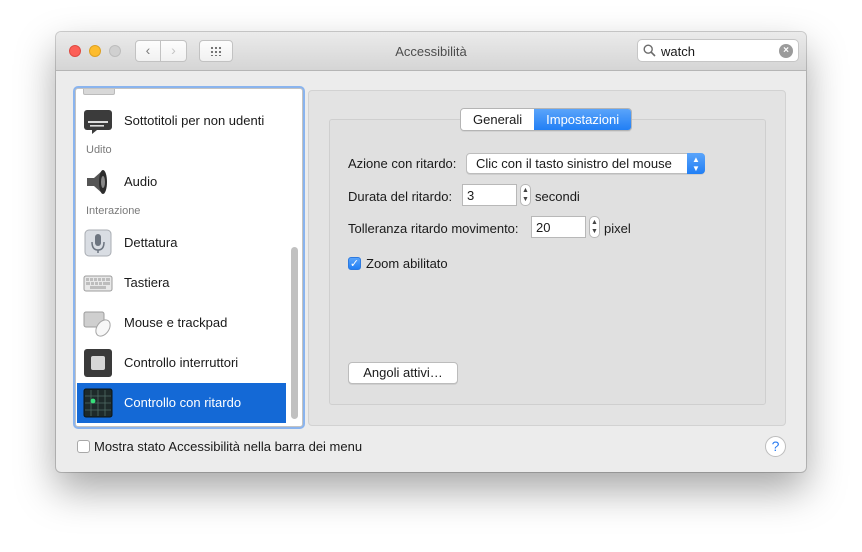 The image size is (862, 552). I want to click on dwell-control-icon, so click(98, 403).